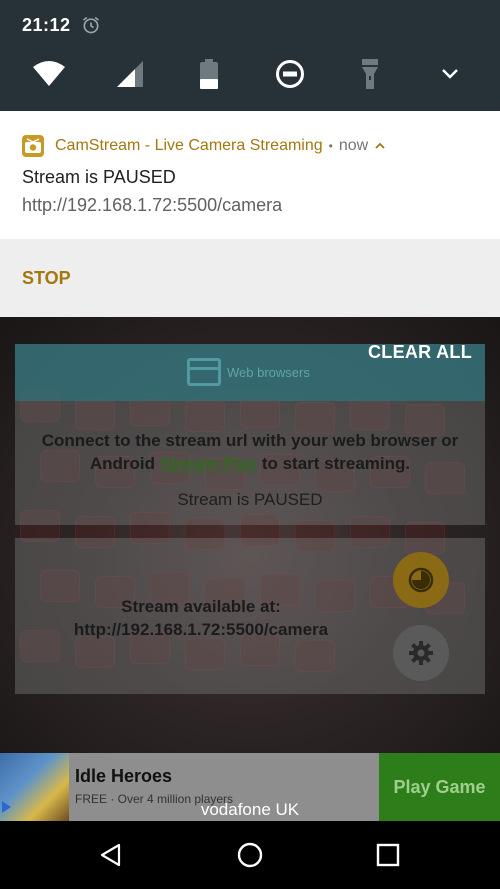 The image size is (500, 889). I want to click on timer-icon, so click(421, 580).